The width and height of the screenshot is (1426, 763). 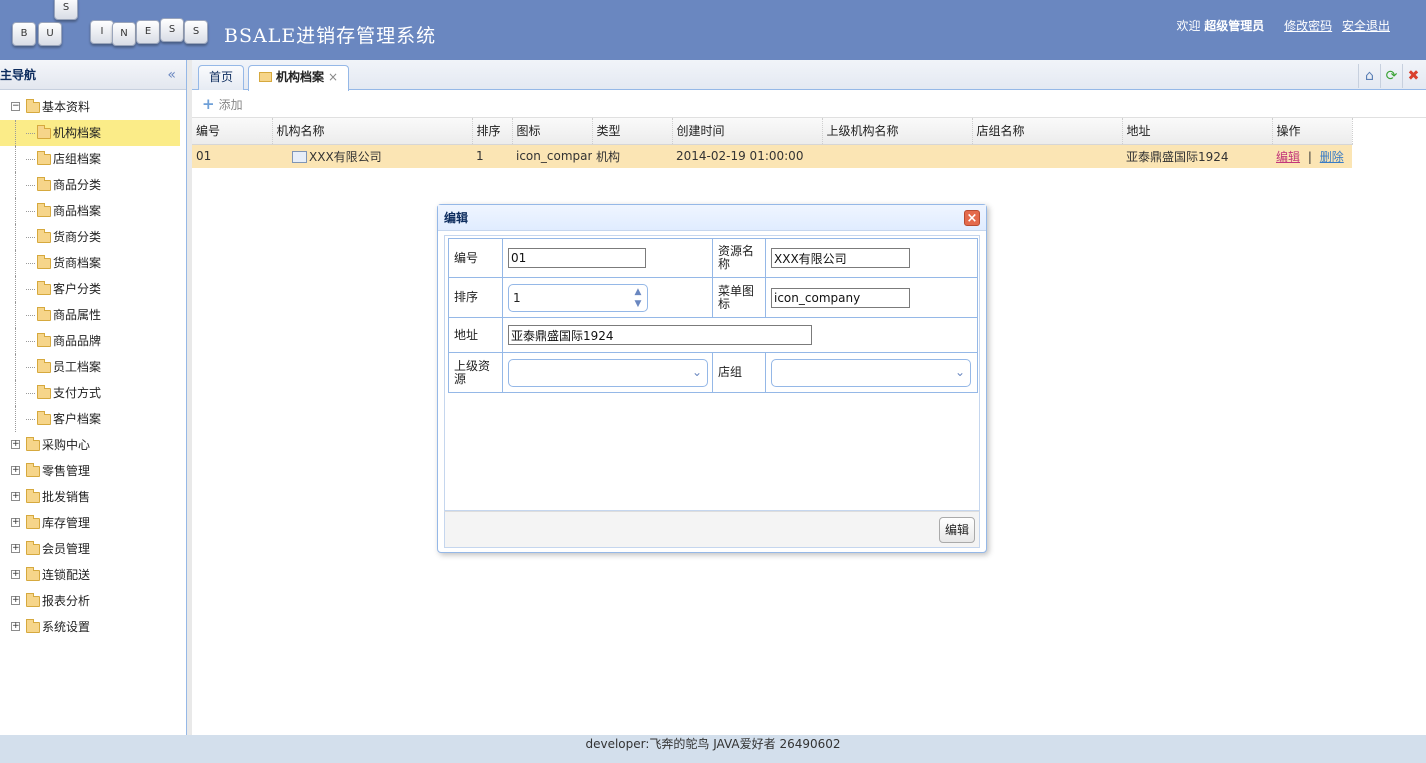 What do you see at coordinates (1197, 131) in the screenshot?
I see `column-header: 地址` at bounding box center [1197, 131].